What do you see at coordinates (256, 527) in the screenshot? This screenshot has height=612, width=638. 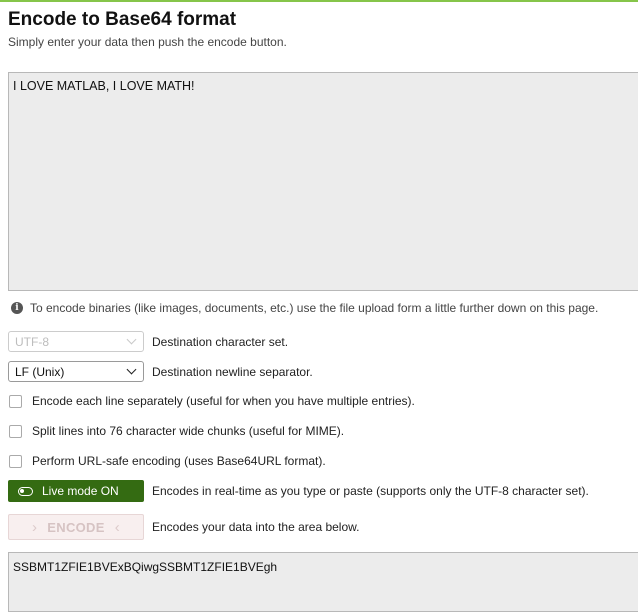 I see `encode-label: Encodes your data into the area below.` at bounding box center [256, 527].